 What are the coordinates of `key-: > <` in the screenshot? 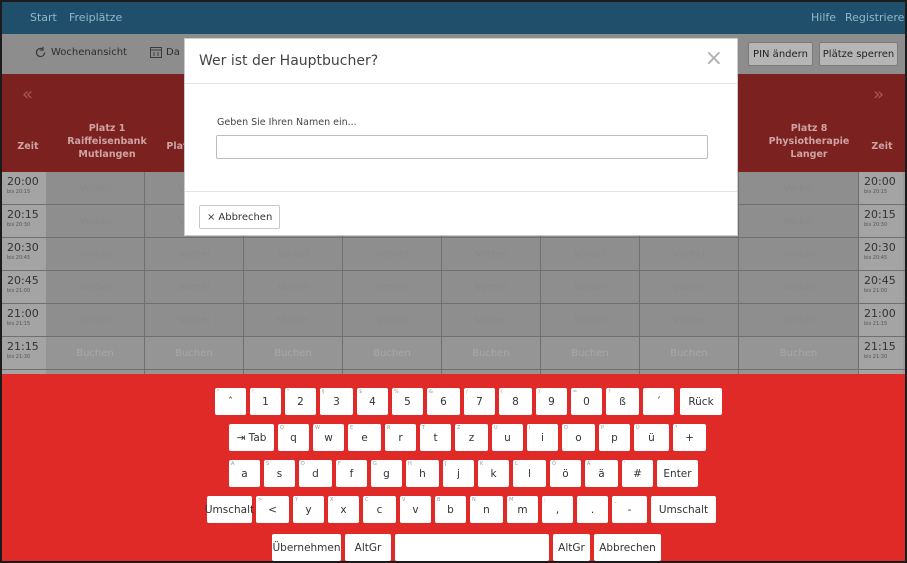 It's located at (272, 509).